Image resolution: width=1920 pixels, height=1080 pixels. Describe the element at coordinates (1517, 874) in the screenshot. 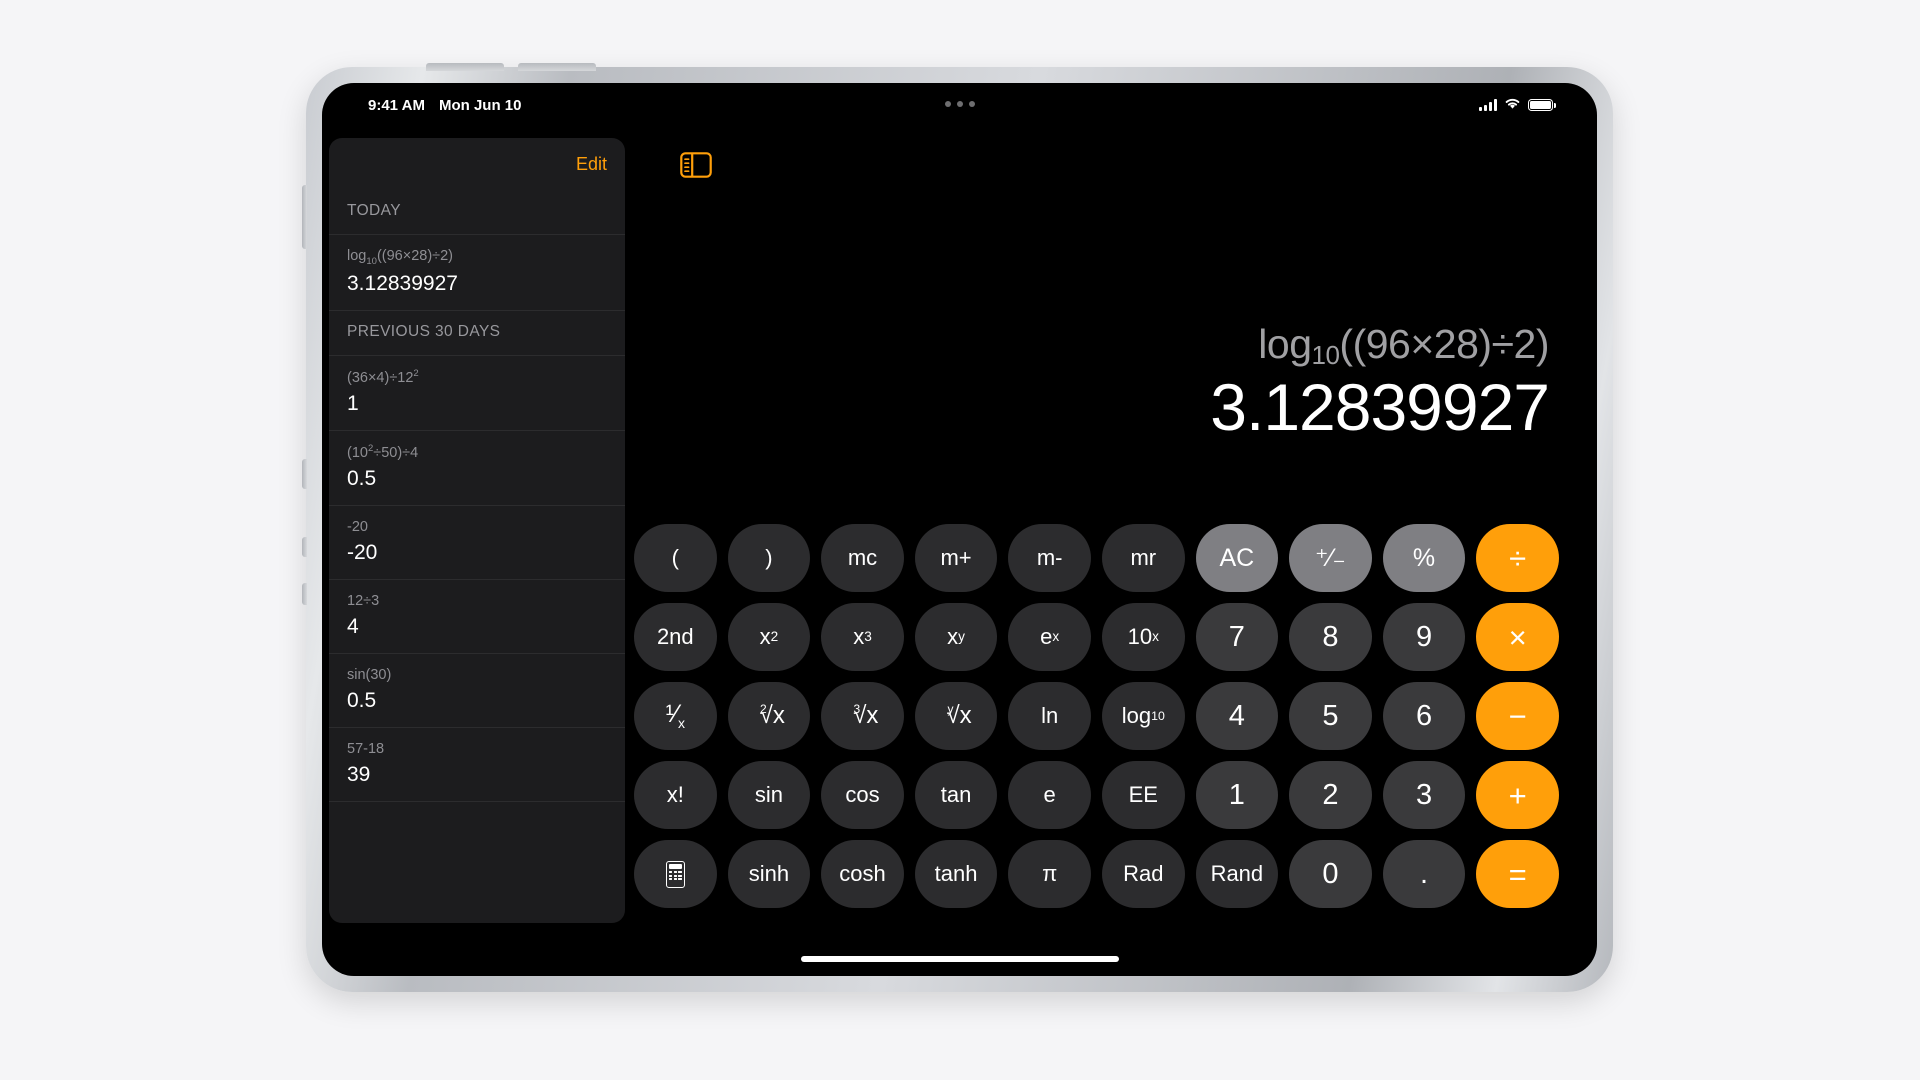

I see `key-equals: =` at that location.